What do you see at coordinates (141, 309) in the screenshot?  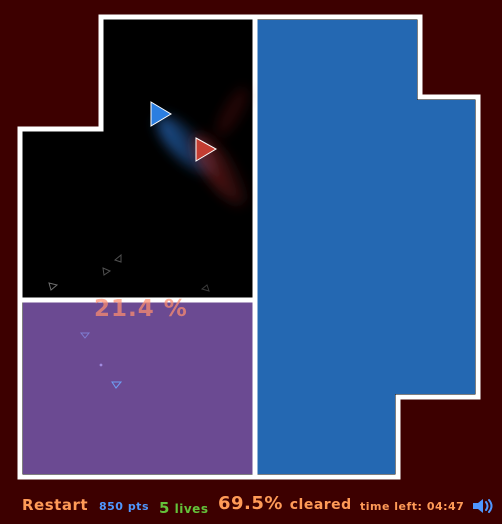 I see `region-percent-label: 21.4 %` at bounding box center [141, 309].